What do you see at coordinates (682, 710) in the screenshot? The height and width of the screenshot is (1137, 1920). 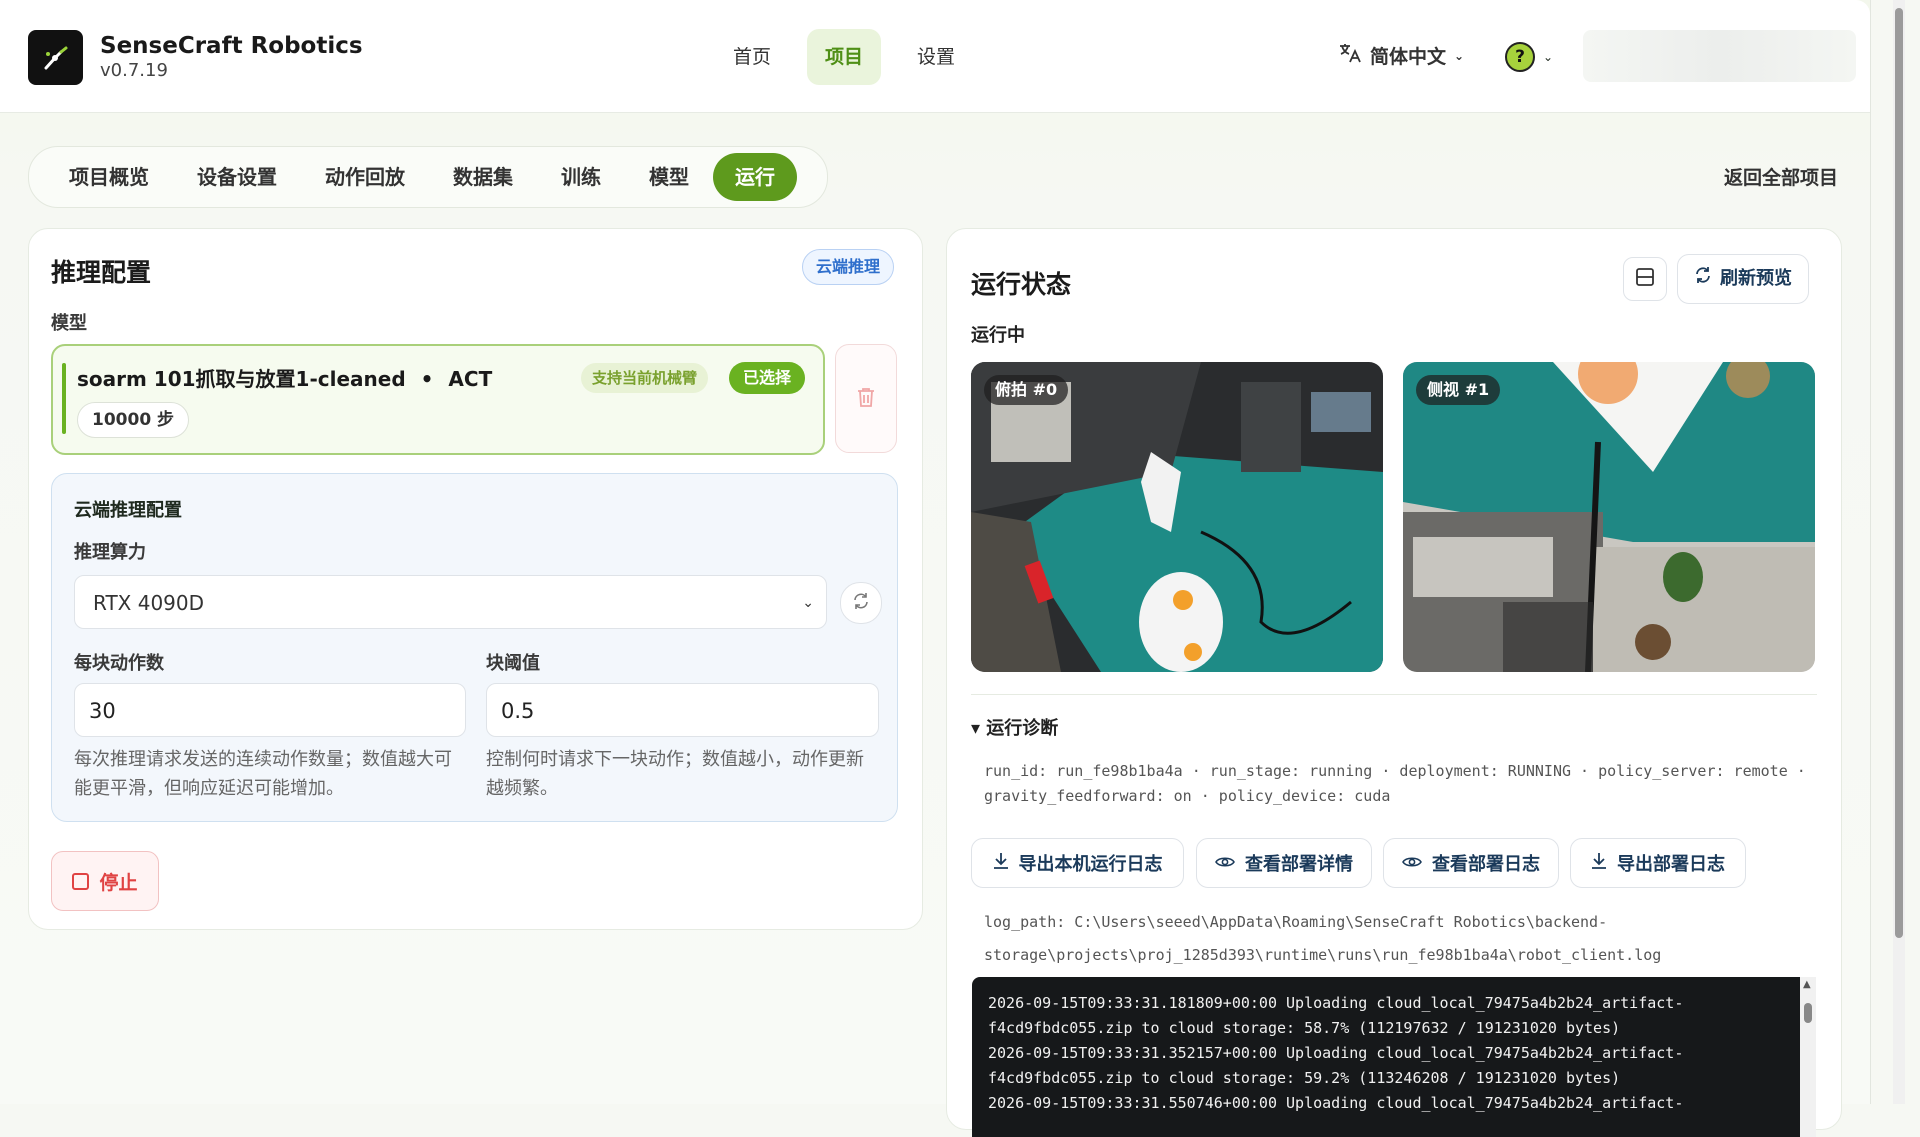 I see `chunk-threshold-input: 0.5` at bounding box center [682, 710].